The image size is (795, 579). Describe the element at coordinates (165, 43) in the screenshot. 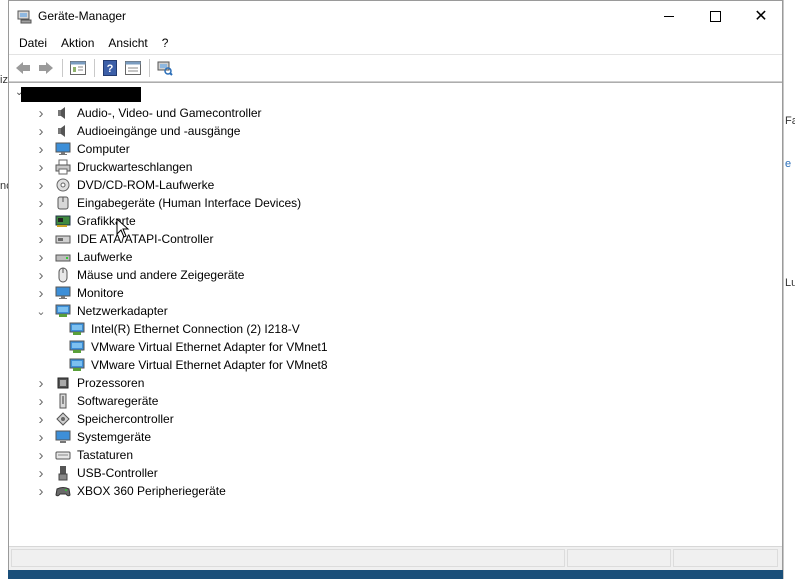

I see `menu-help: ?` at that location.